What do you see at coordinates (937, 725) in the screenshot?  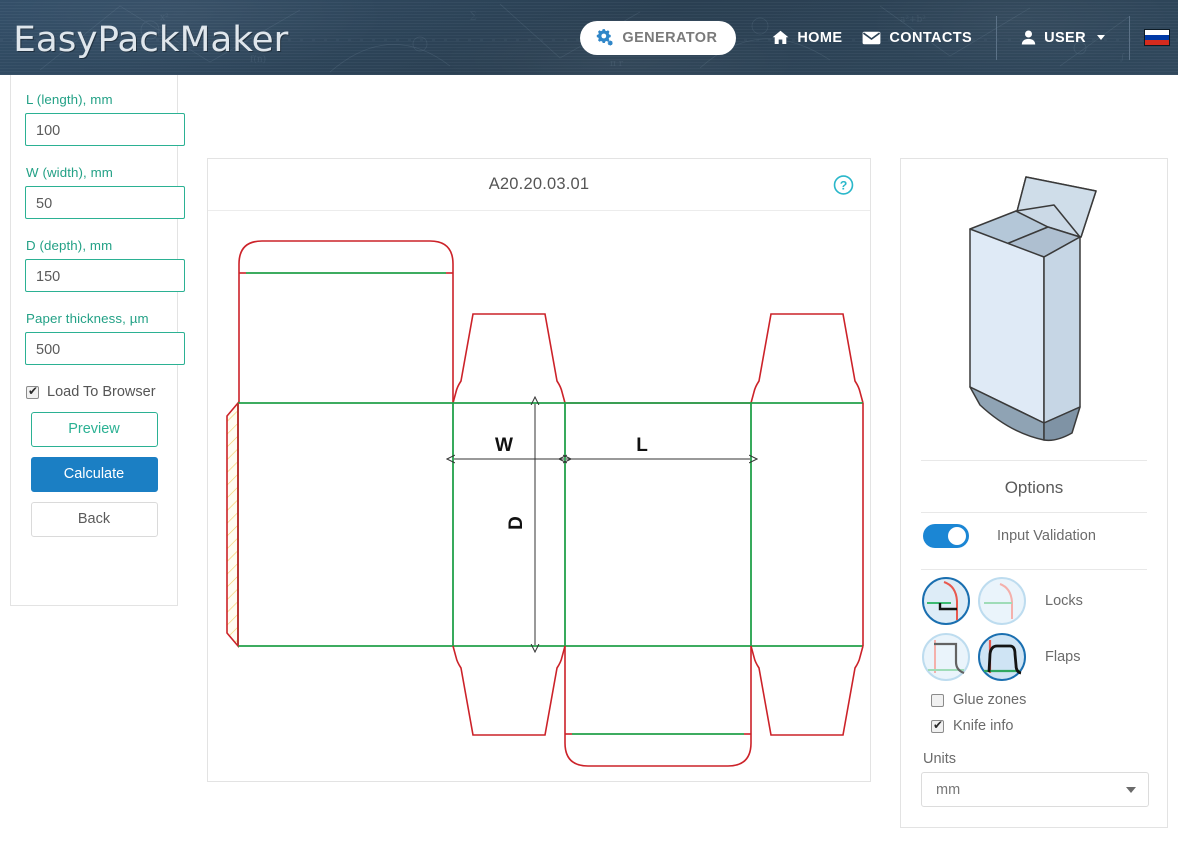 I see `knife-info-checkbox` at bounding box center [937, 725].